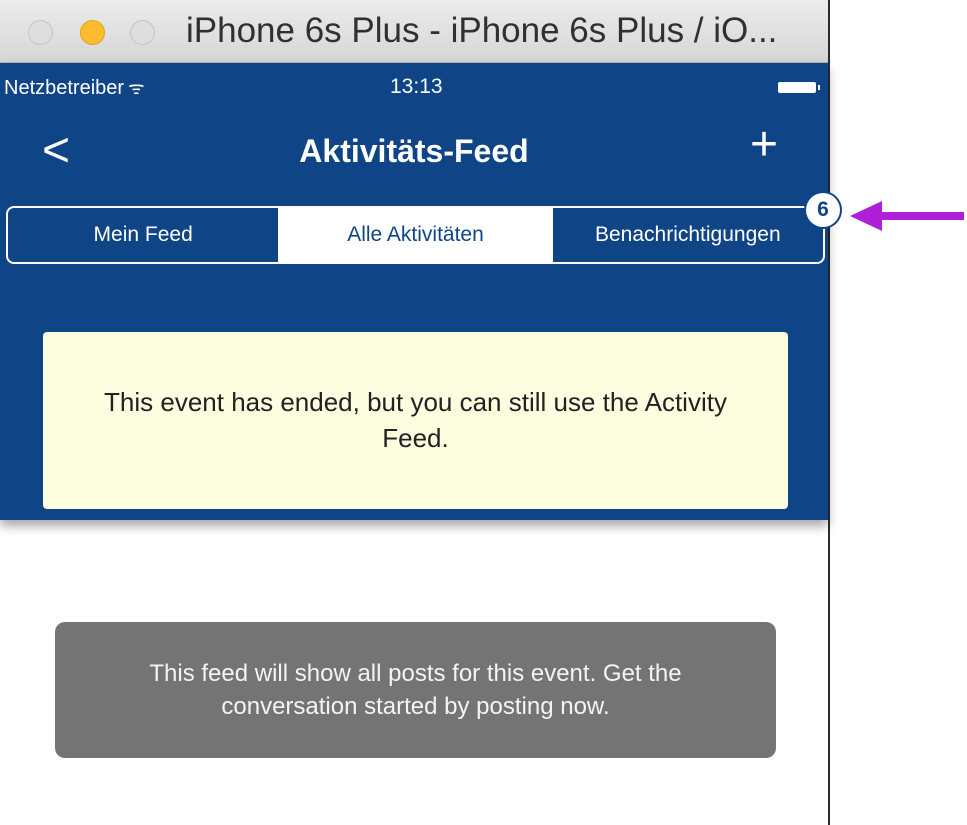  I want to click on window-minimize-button, so click(92, 32).